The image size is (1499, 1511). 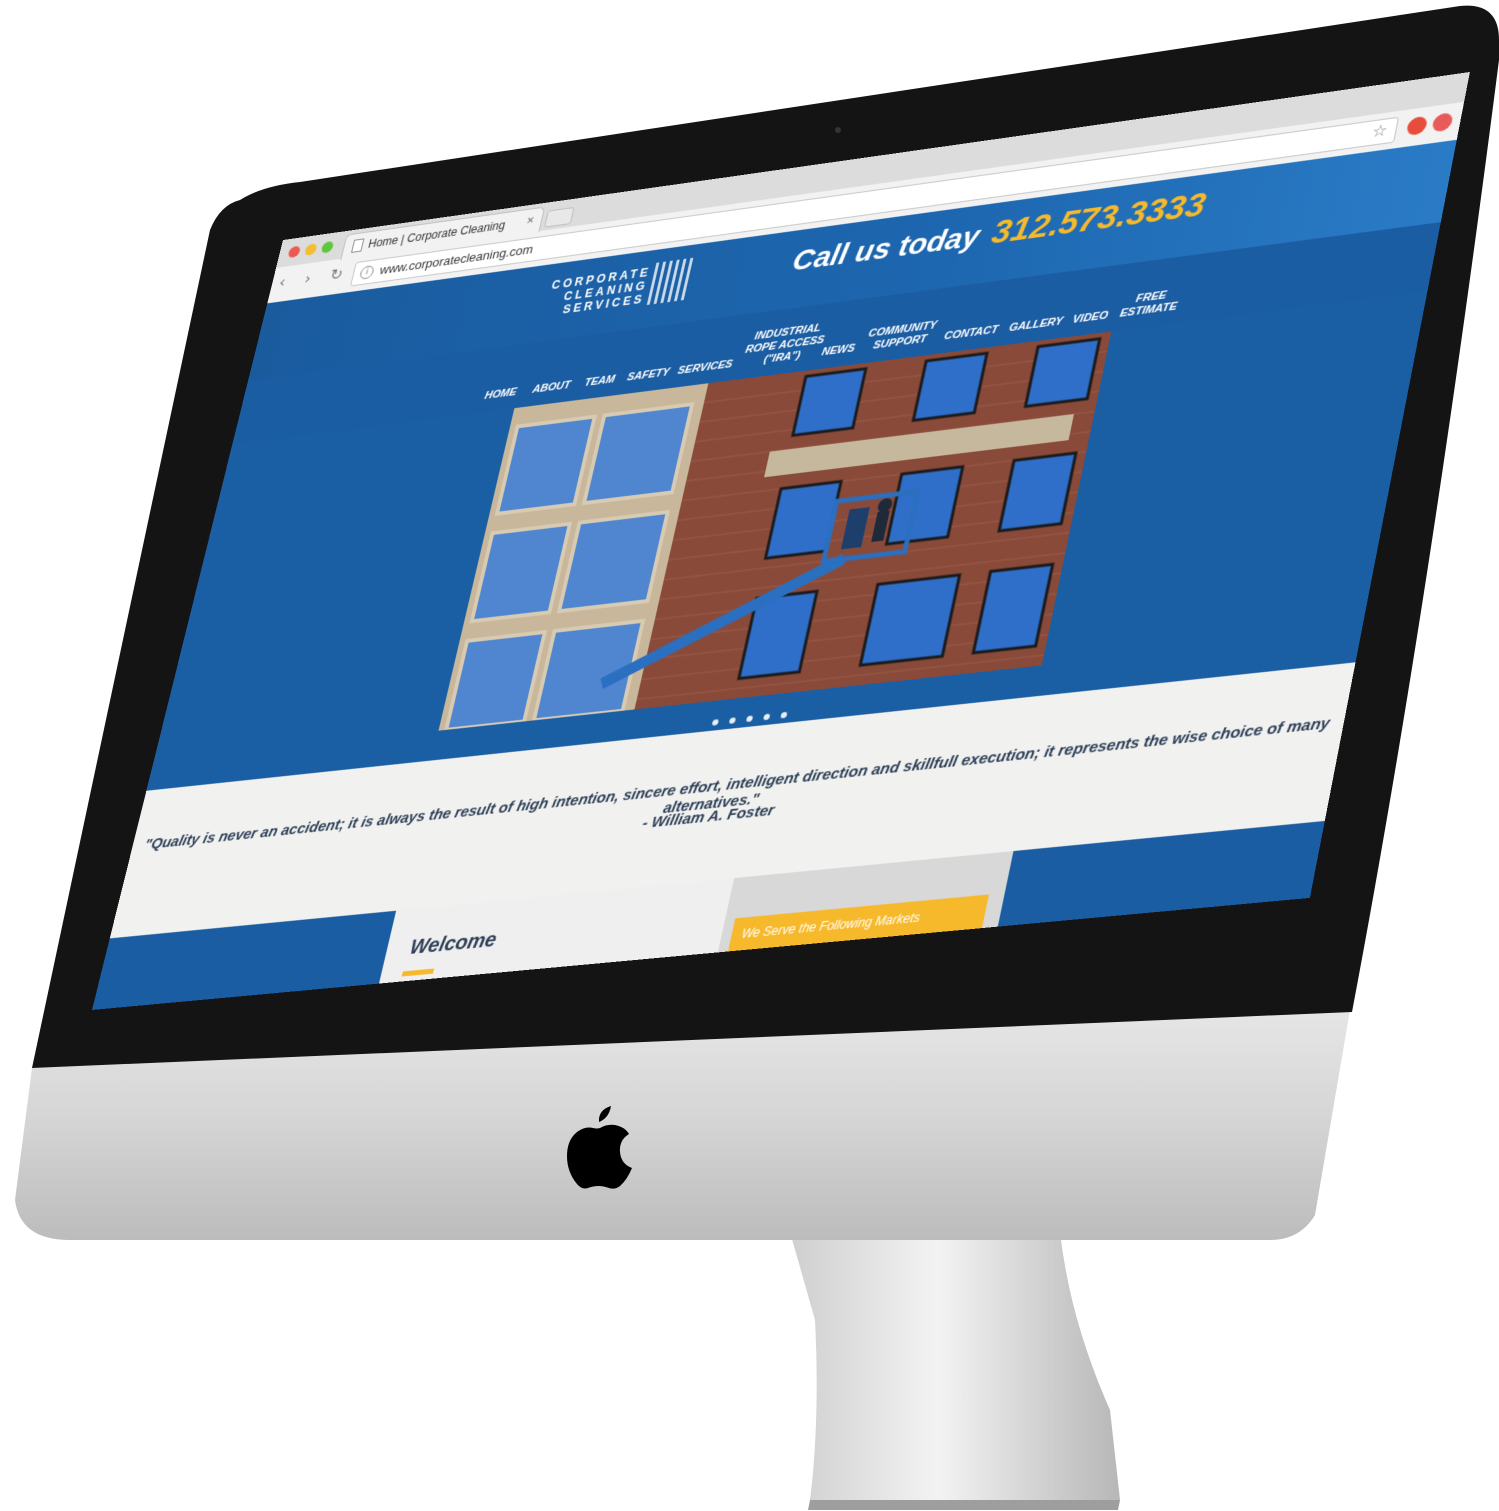 I want to click on minimize-window-icon, so click(x=310, y=249).